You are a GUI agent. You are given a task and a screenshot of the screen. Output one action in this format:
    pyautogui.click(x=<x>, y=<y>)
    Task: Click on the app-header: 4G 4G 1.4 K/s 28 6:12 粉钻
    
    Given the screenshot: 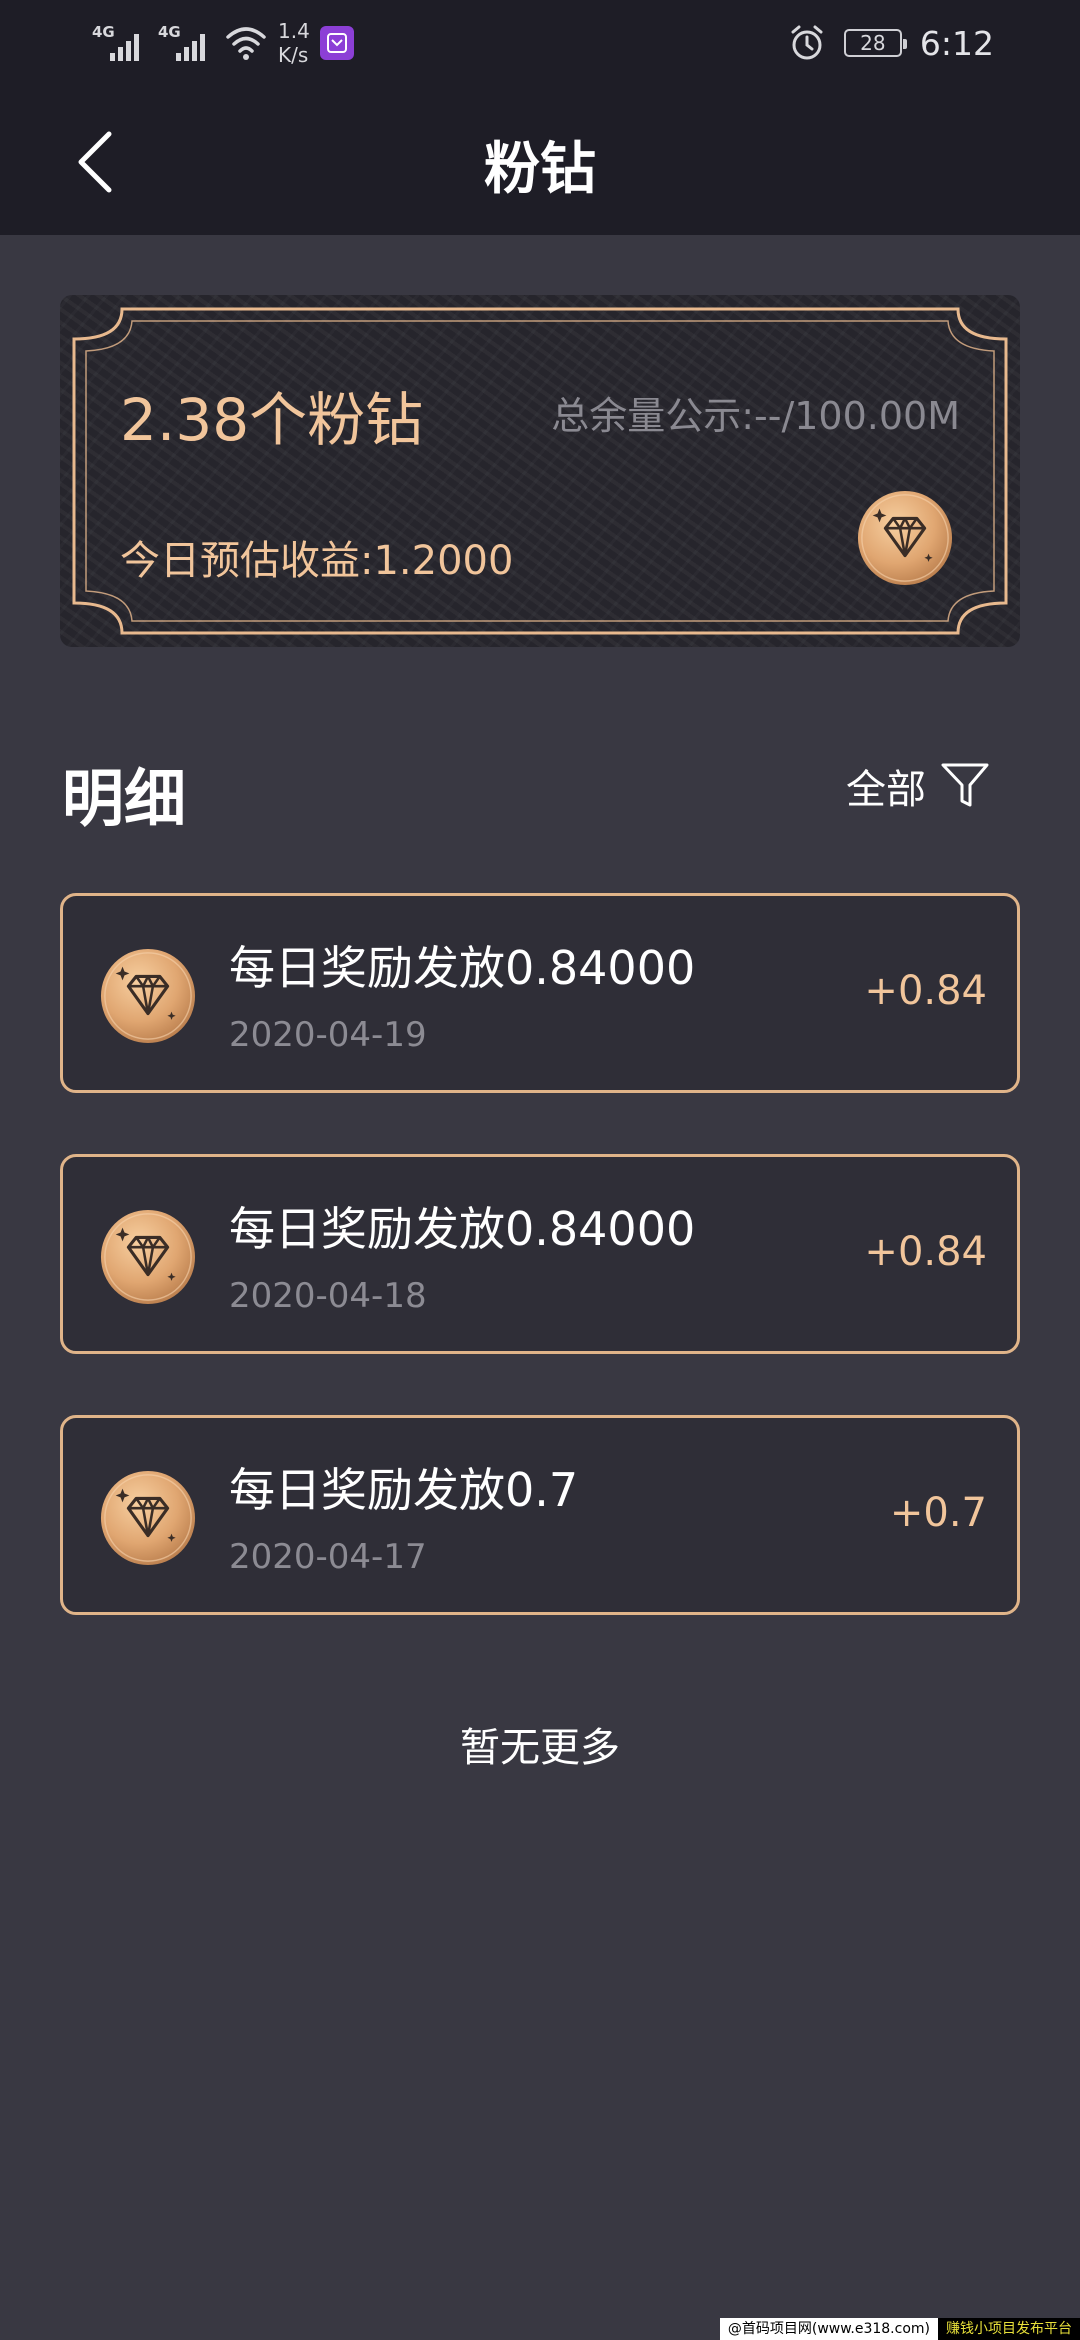 What is the action you would take?
    pyautogui.click(x=540, y=117)
    